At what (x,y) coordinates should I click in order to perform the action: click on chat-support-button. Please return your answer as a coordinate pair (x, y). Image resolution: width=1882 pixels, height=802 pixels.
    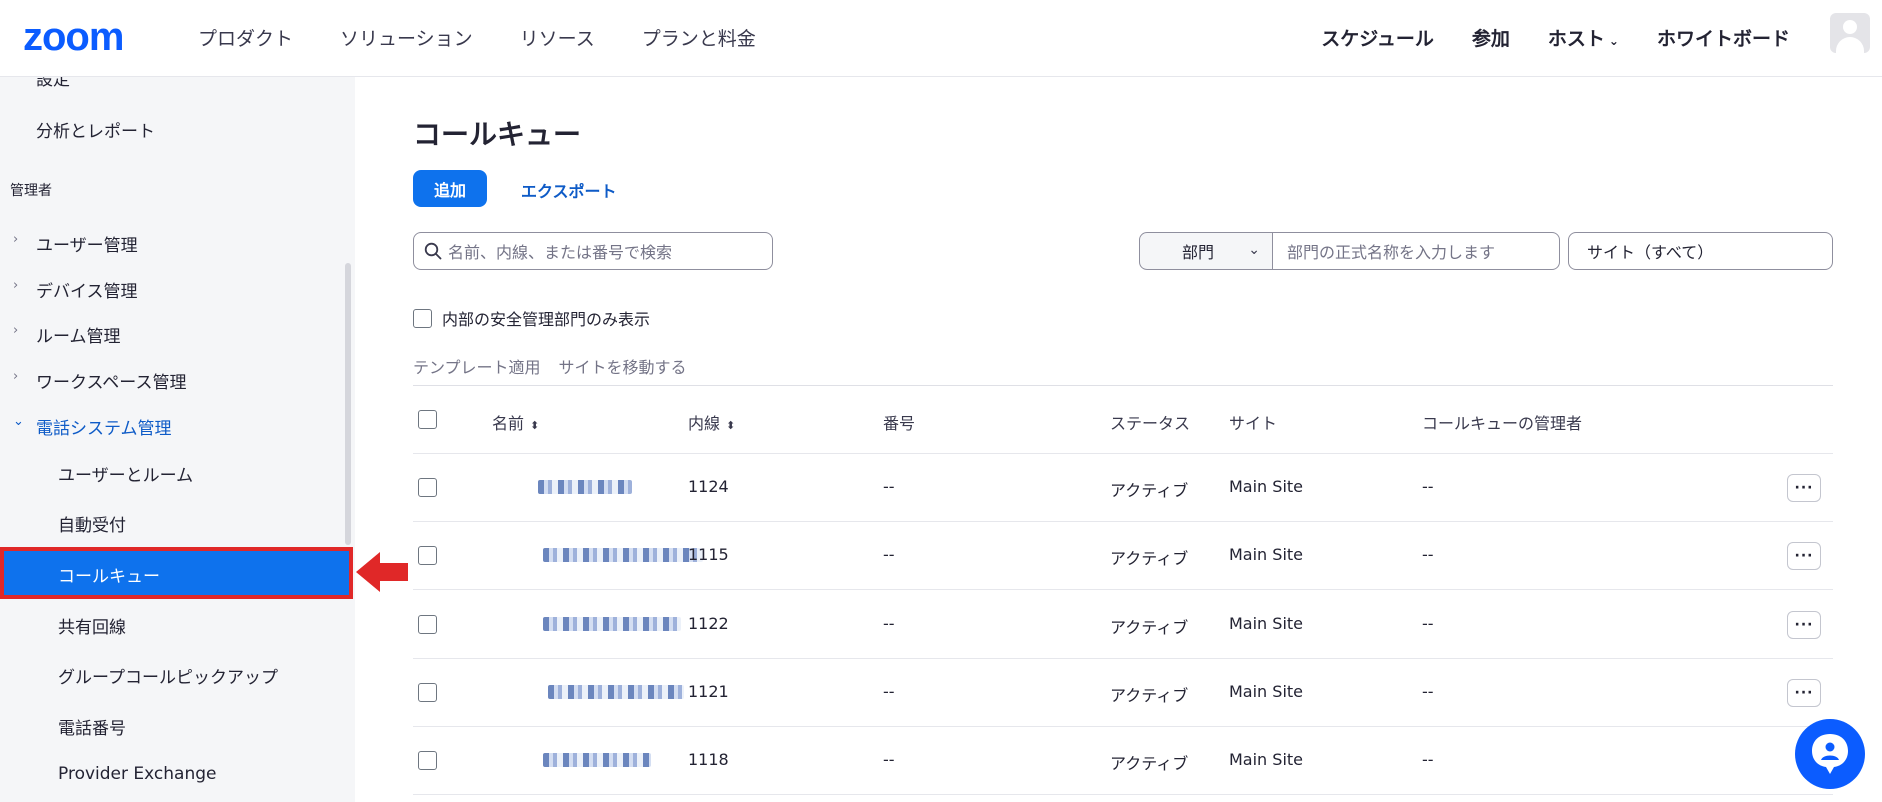
    Looking at the image, I should click on (1830, 754).